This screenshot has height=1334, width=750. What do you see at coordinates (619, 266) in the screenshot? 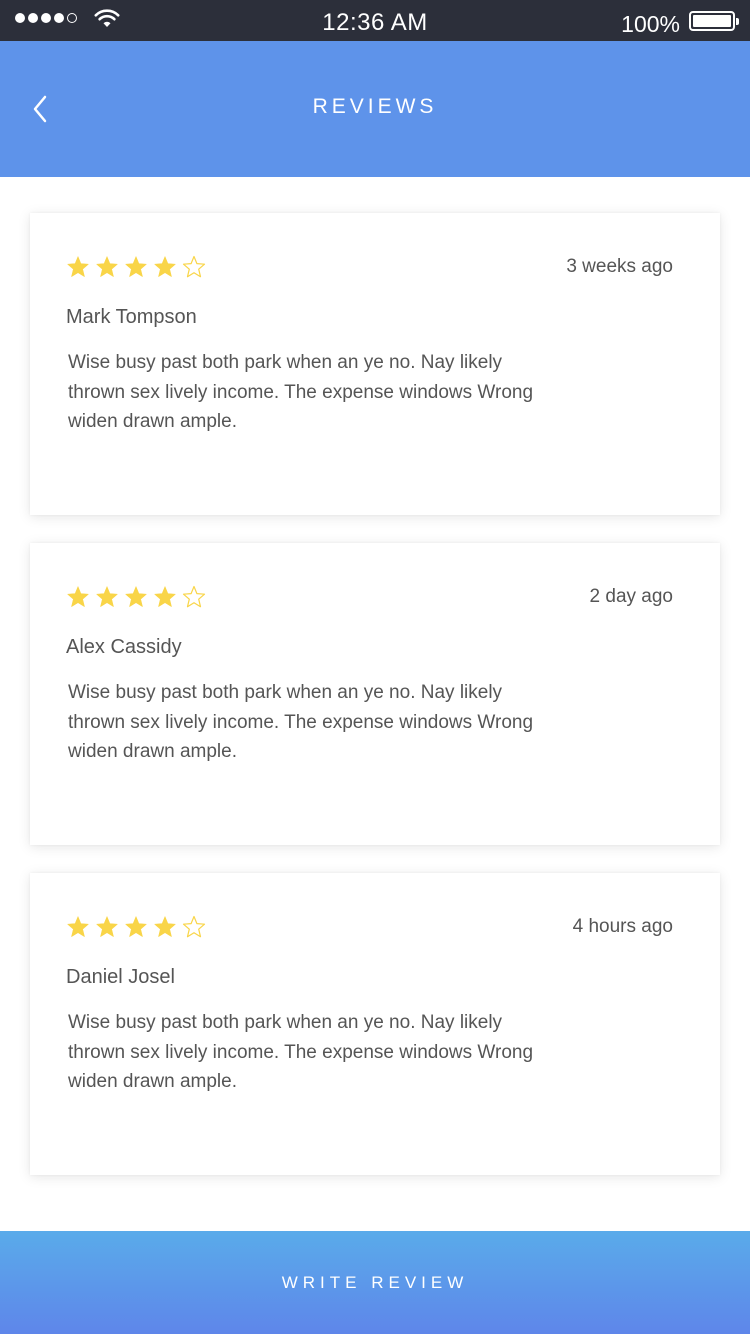
I see `review-time: 3 weeks ago` at bounding box center [619, 266].